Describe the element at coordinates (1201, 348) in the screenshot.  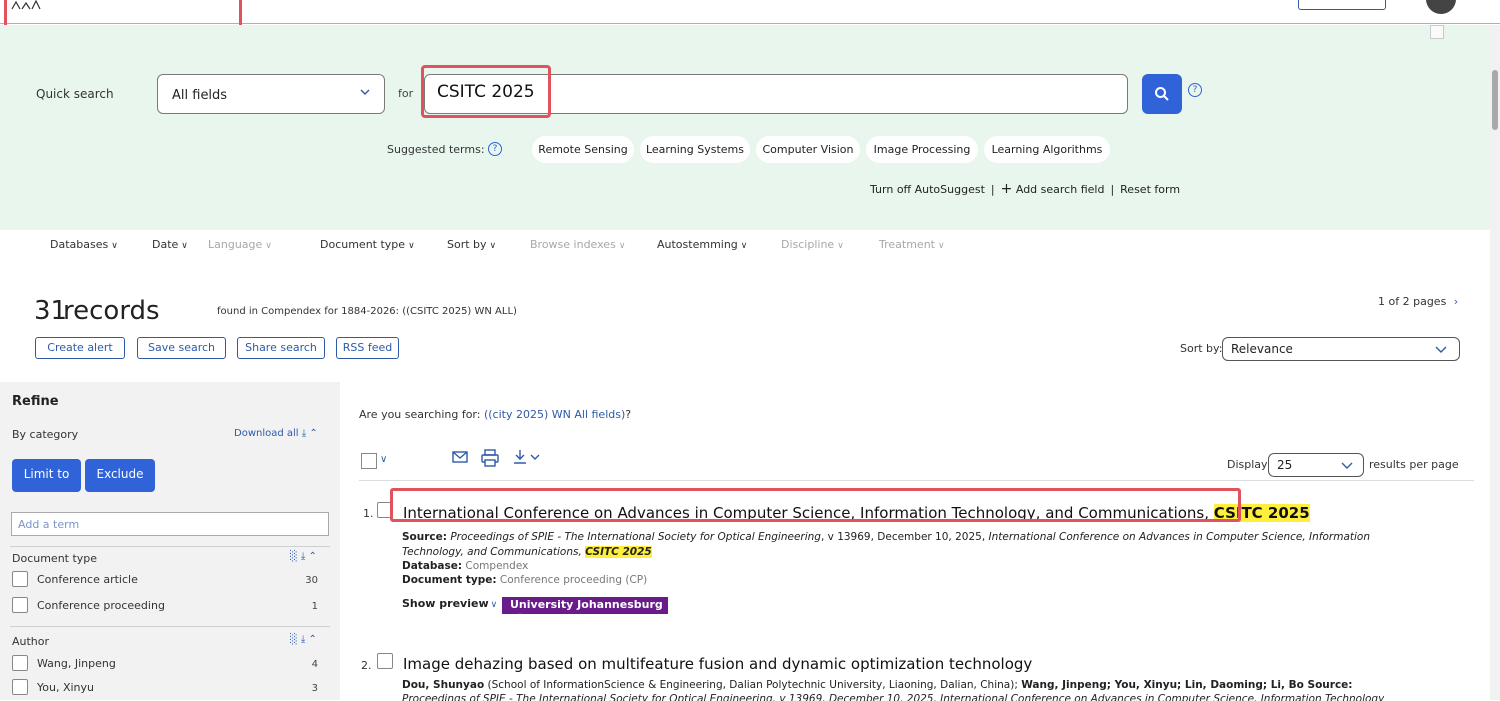
I see `sort-by-label: Sort by:` at that location.